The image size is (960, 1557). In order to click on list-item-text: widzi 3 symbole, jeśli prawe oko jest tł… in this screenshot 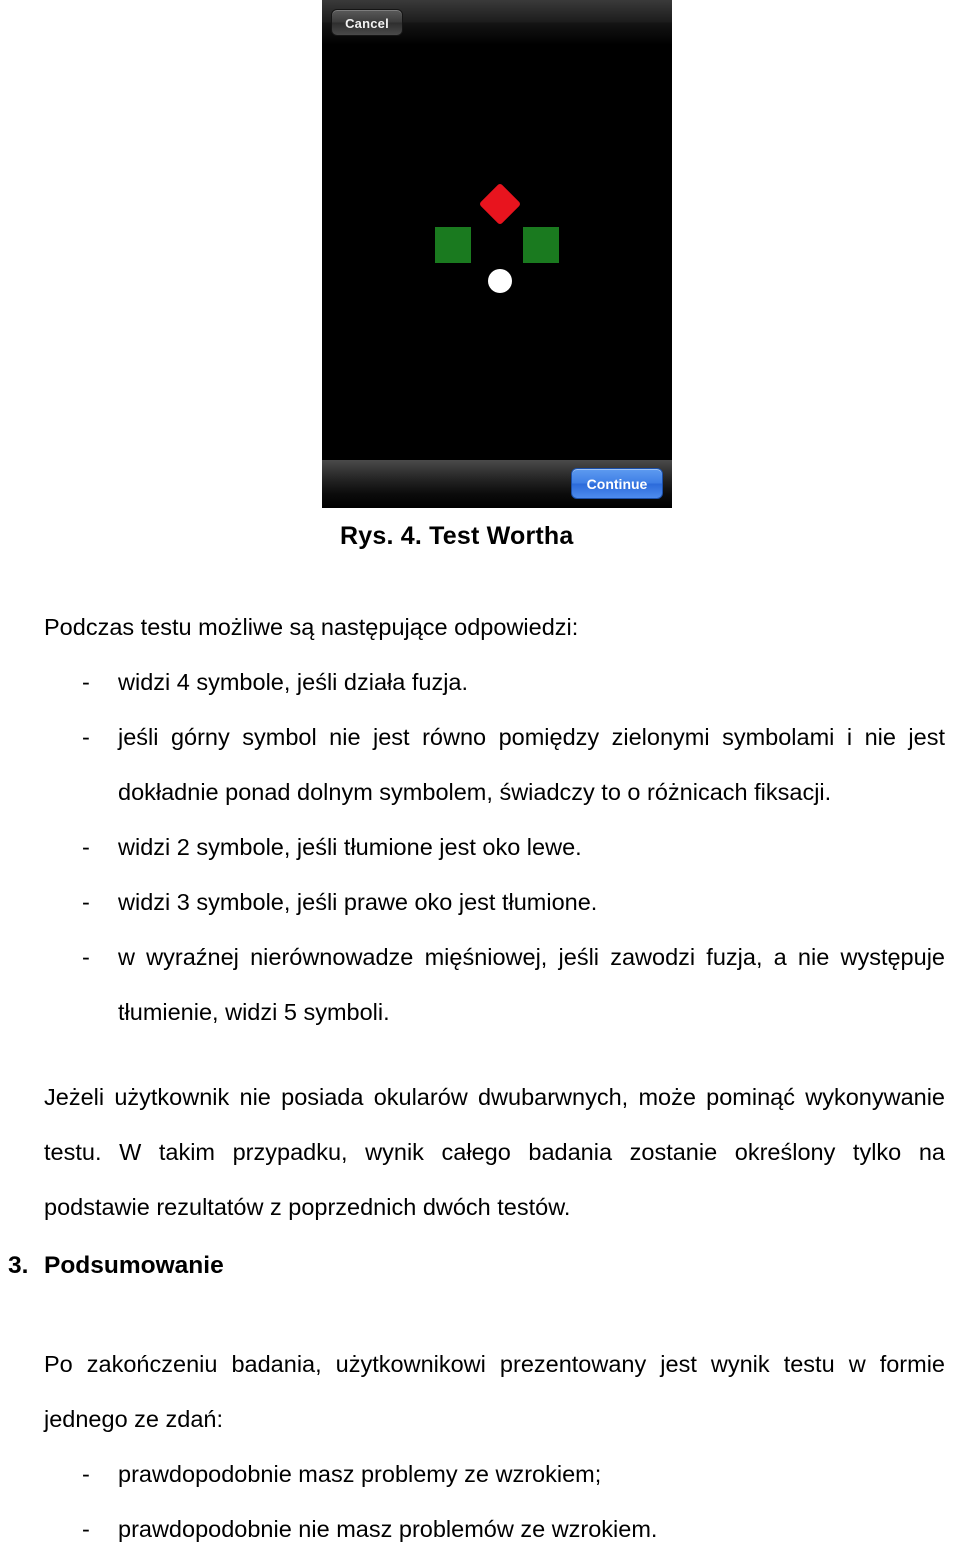, I will do `click(358, 902)`.